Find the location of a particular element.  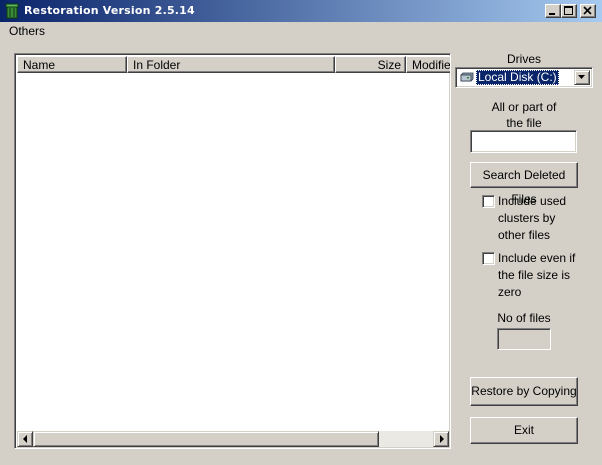

include-used-clusters-label: Include used clusters by other files is located at coordinates (545, 218).